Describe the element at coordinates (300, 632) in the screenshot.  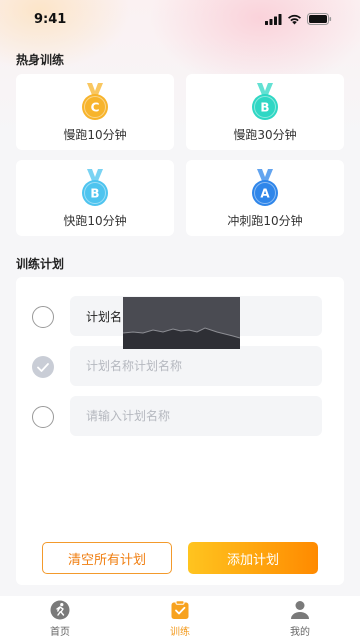
I see `tab-label: 我的` at that location.